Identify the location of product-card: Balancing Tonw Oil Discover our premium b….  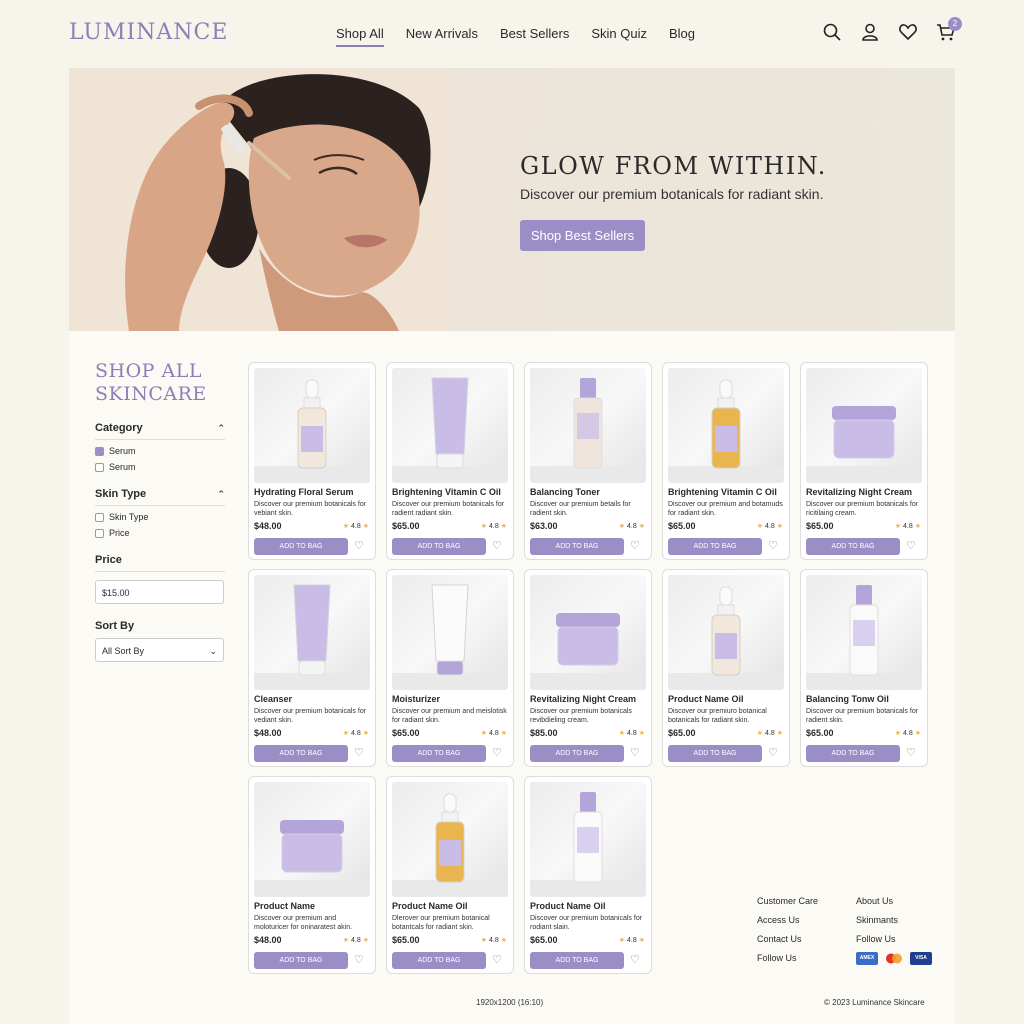
(864, 668).